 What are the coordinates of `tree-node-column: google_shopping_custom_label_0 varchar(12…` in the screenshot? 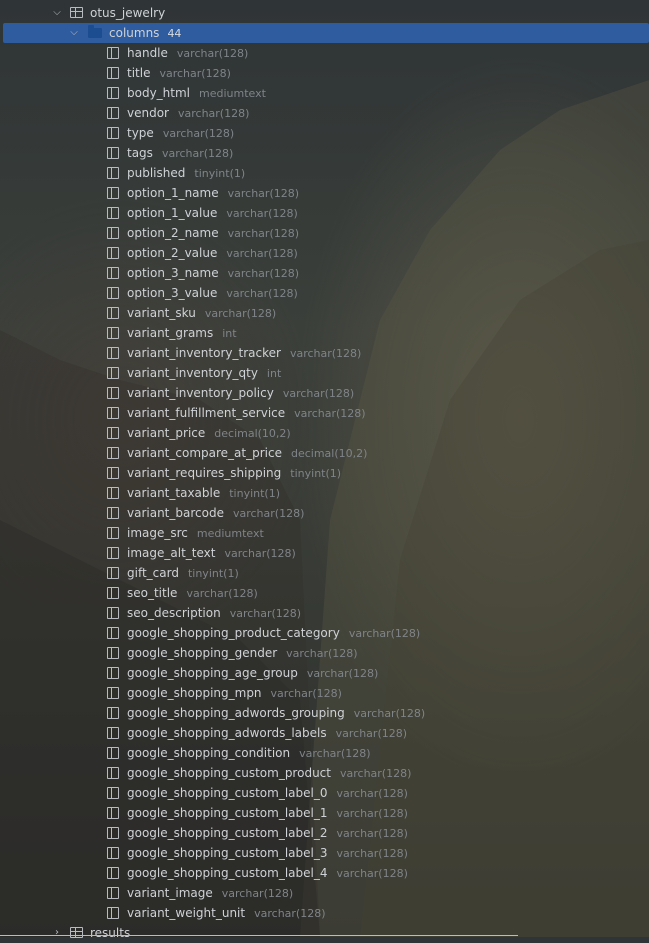 It's located at (324, 793).